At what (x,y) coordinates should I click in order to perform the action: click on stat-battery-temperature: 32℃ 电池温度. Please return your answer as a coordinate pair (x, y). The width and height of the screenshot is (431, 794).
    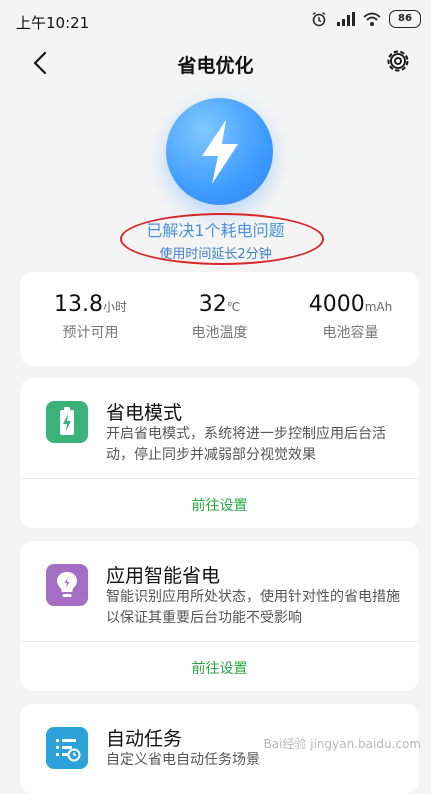
    Looking at the image, I should click on (219, 317).